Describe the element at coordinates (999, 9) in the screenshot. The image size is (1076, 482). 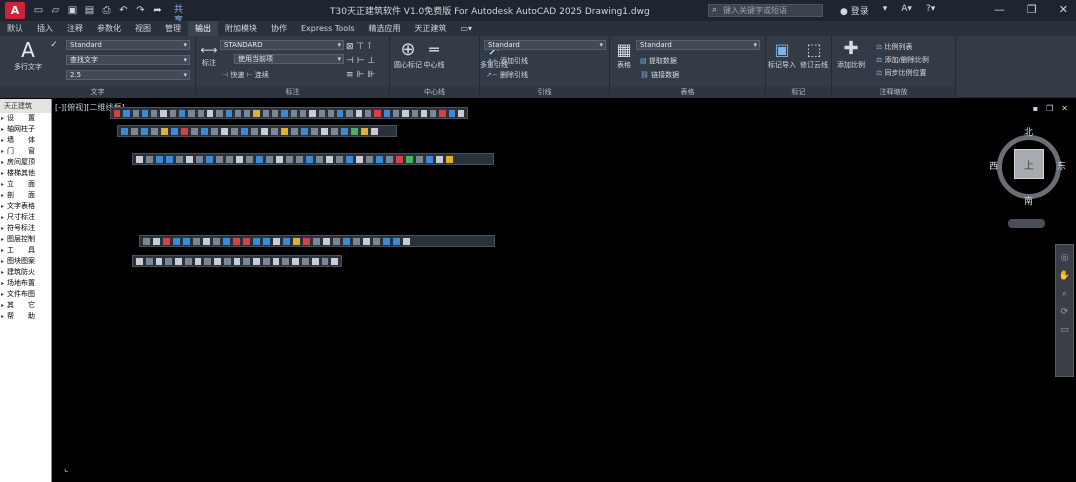
I see `minimize-icon: —` at that location.